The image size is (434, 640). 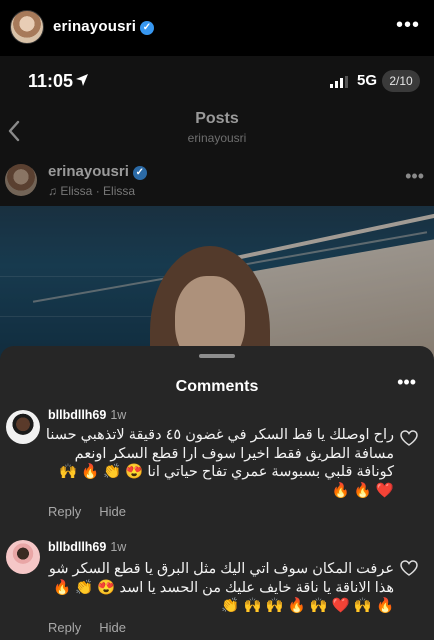 What do you see at coordinates (217, 83) in the screenshot?
I see `status-bar: 11:05 5G 2/10` at bounding box center [217, 83].